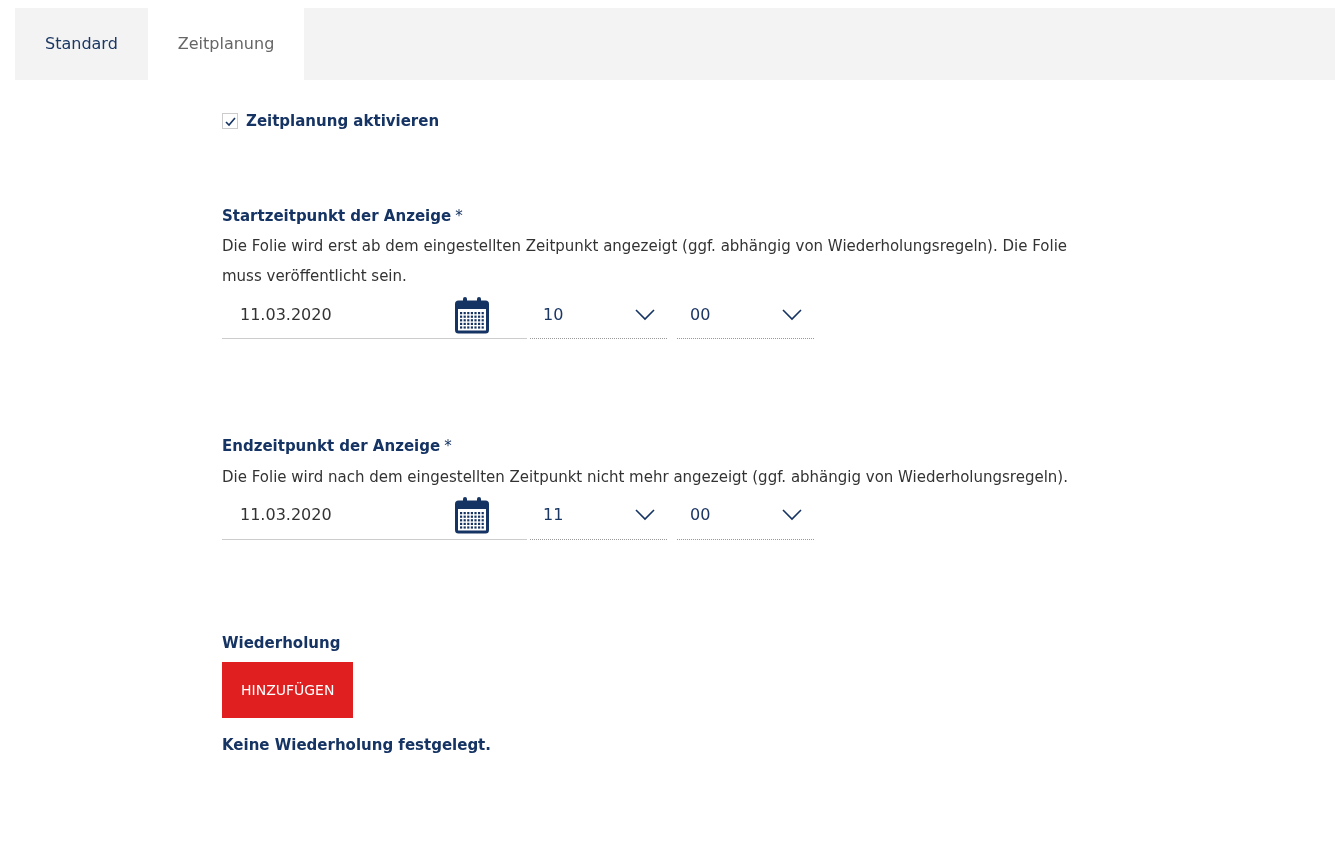 This screenshot has height=863, width=1335. I want to click on description: Die Folie wird nach dem eingestellten Zeitpunkt nicht mehr angezeigt (ggf. abhängig von Wiederholungsregeln)., so click(645, 477).